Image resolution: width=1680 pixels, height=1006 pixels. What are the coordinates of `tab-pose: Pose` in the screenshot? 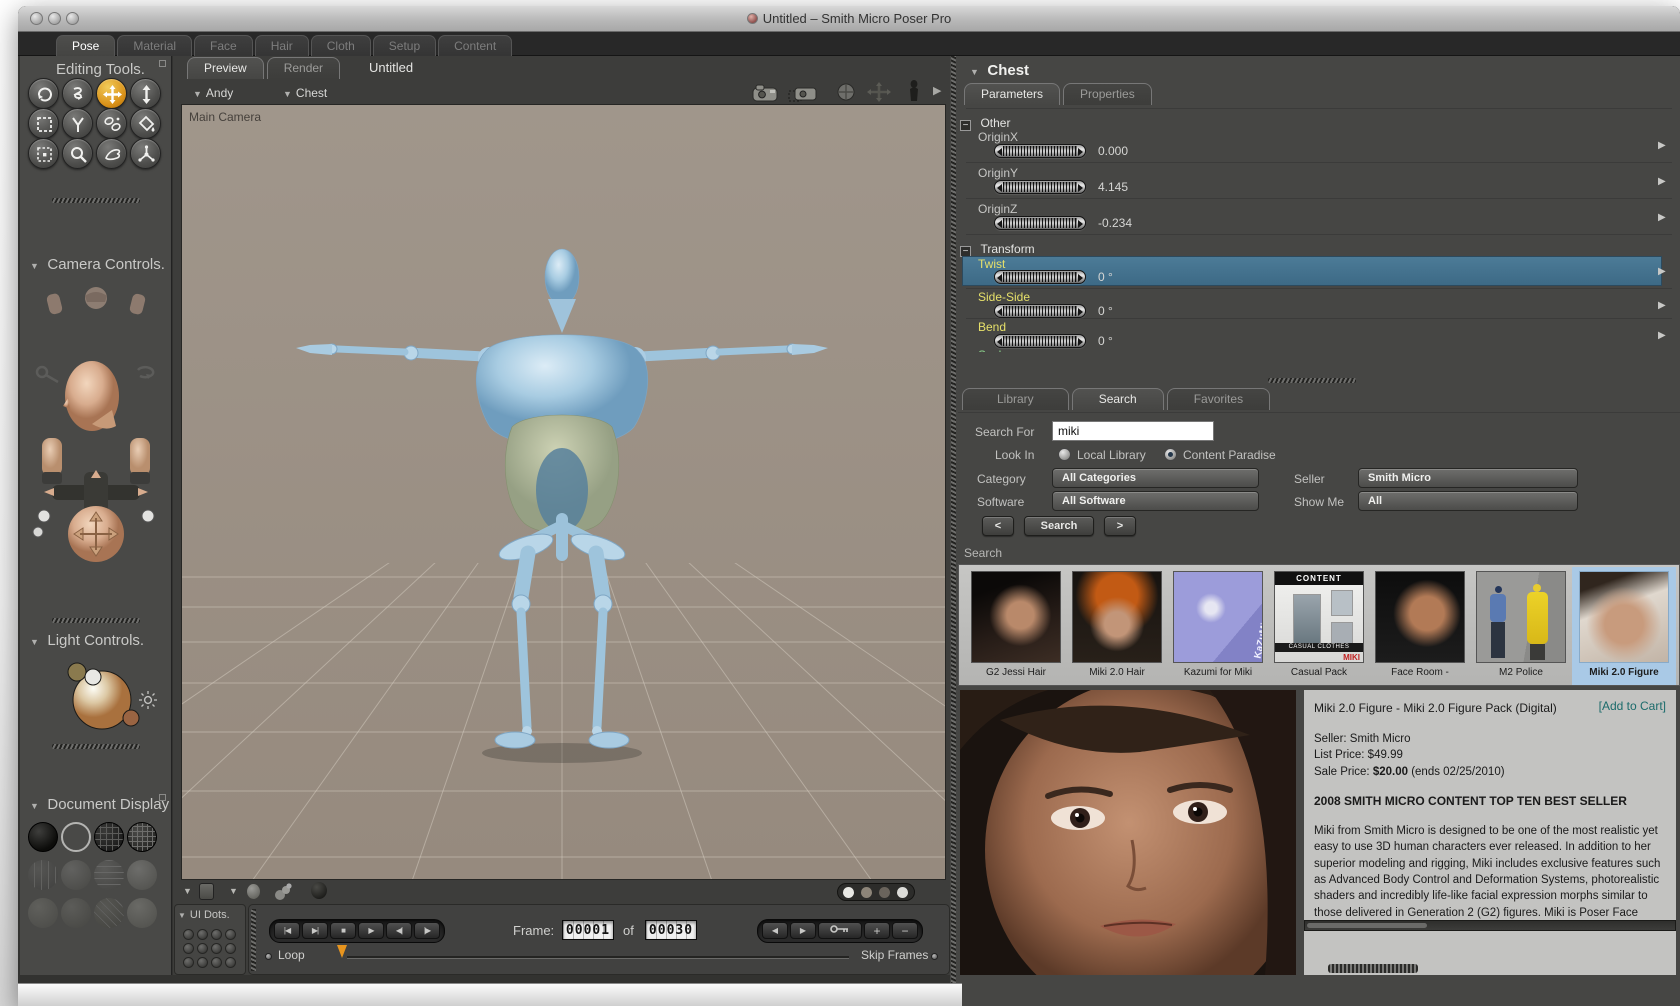 It's located at (86, 46).